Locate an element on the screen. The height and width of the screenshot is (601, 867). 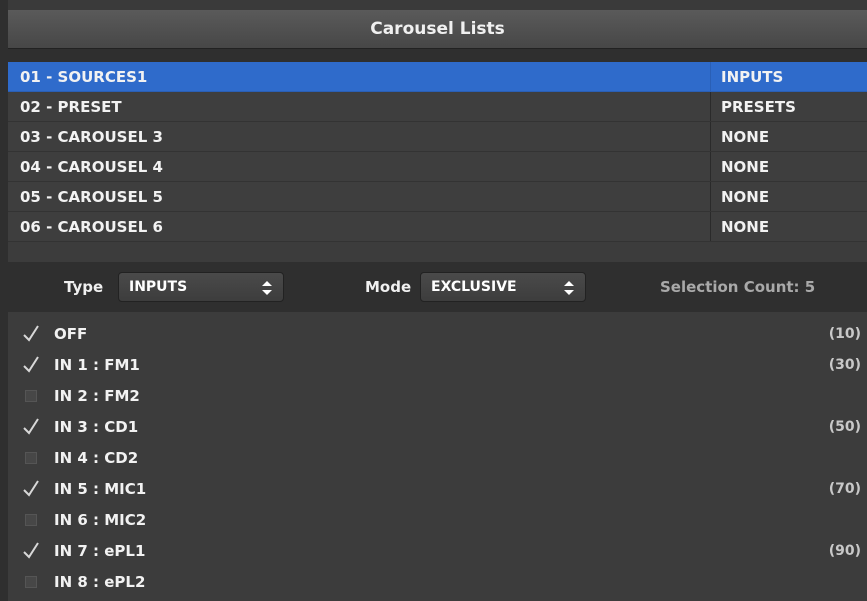
window-title: Carousel Lists is located at coordinates (437, 29).